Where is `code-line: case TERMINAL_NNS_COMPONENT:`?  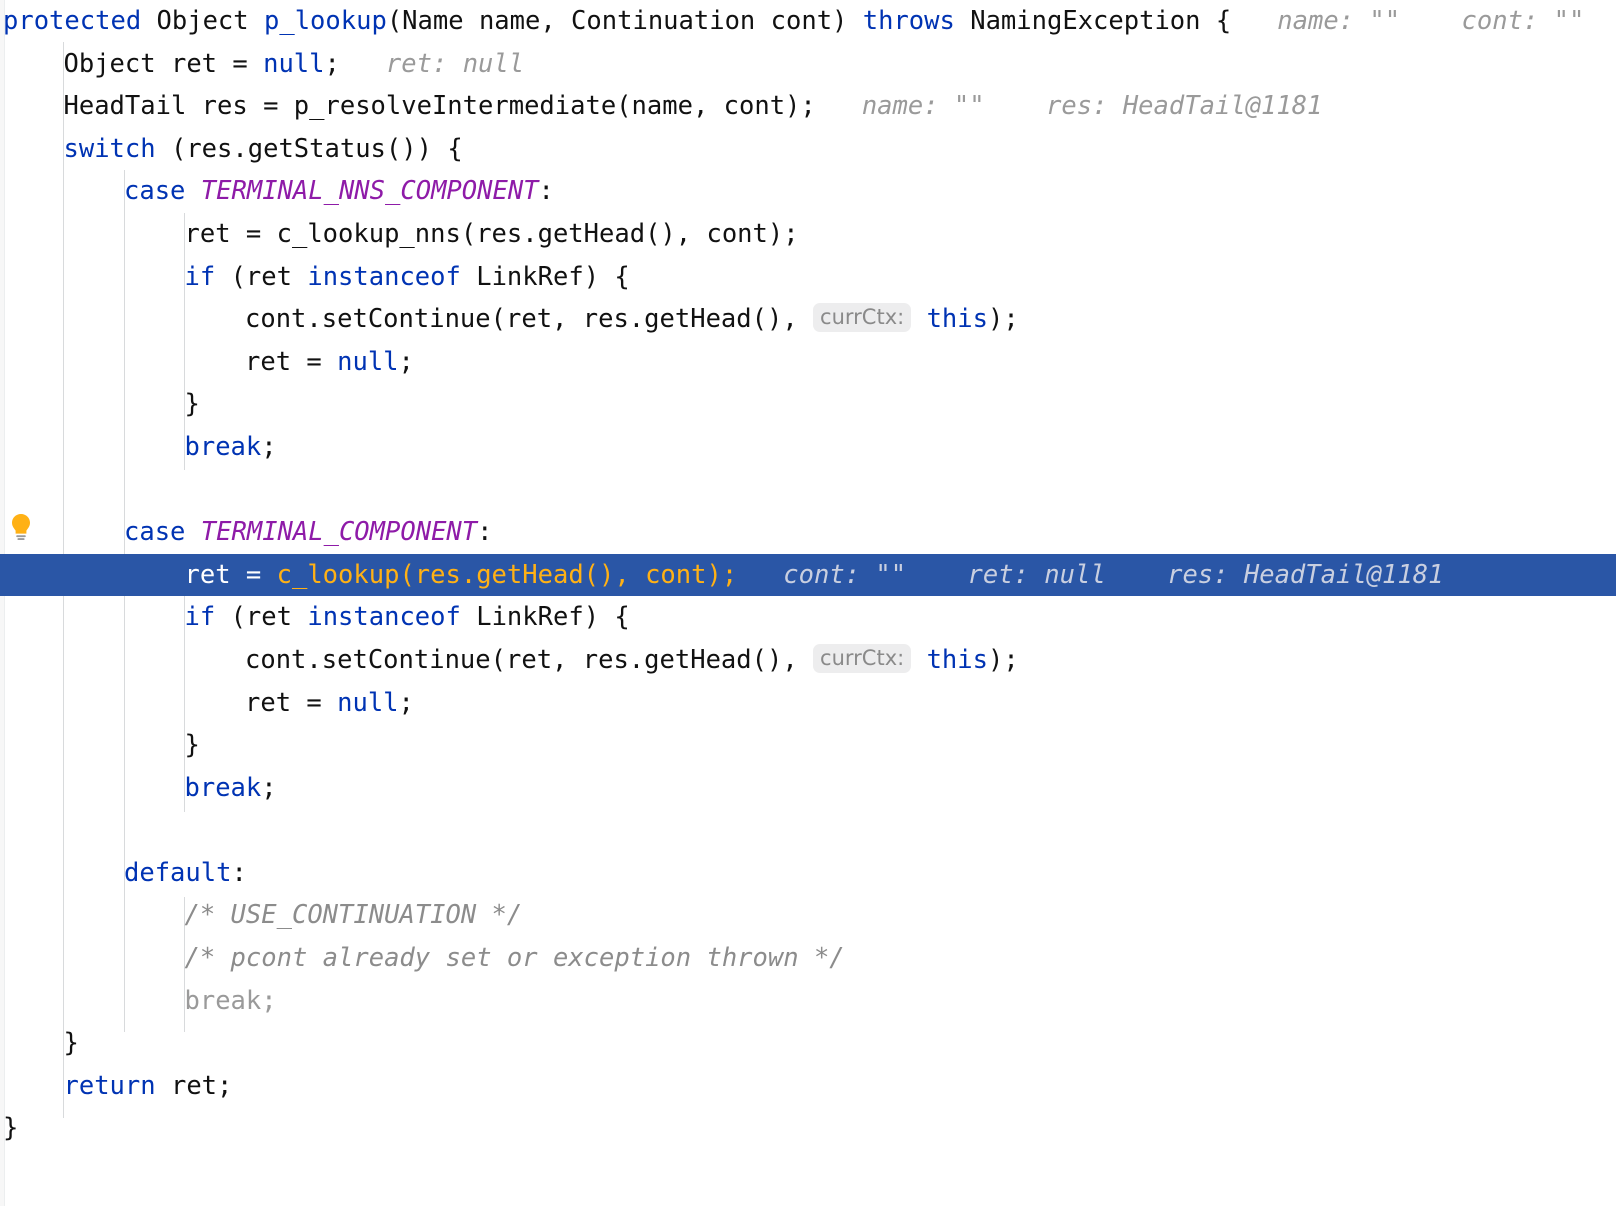
code-line: case TERMINAL_NNS_COMPONENT: is located at coordinates (808, 191).